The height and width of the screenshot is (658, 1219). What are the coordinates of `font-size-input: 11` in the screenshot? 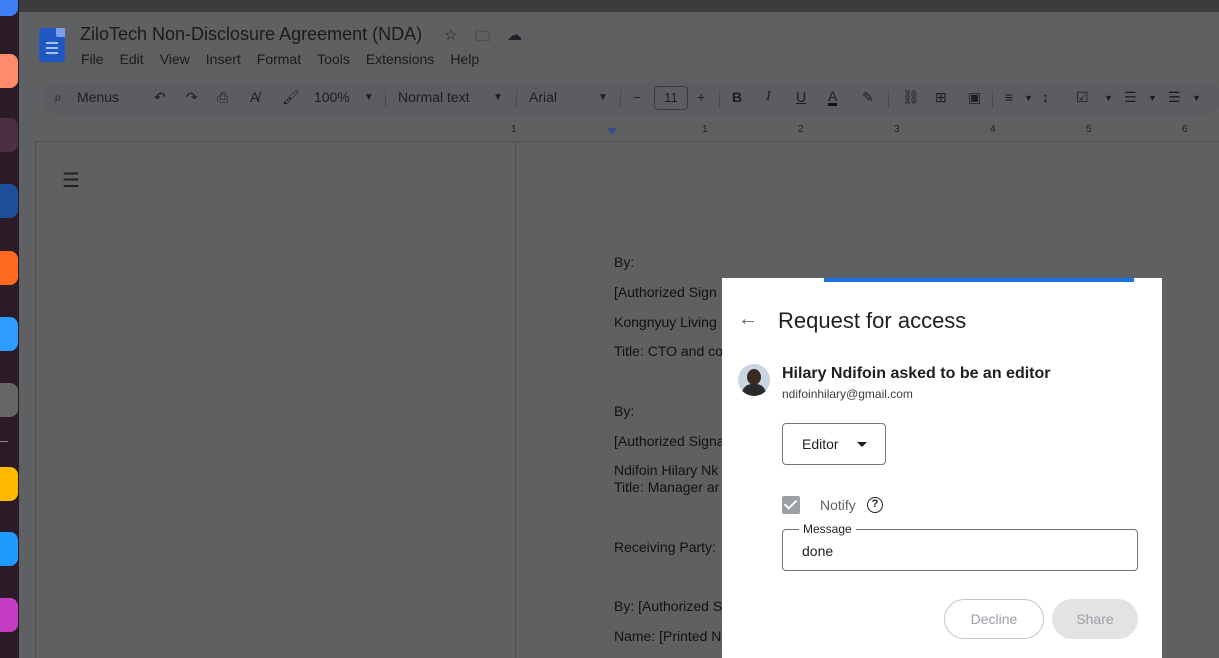 It's located at (671, 98).